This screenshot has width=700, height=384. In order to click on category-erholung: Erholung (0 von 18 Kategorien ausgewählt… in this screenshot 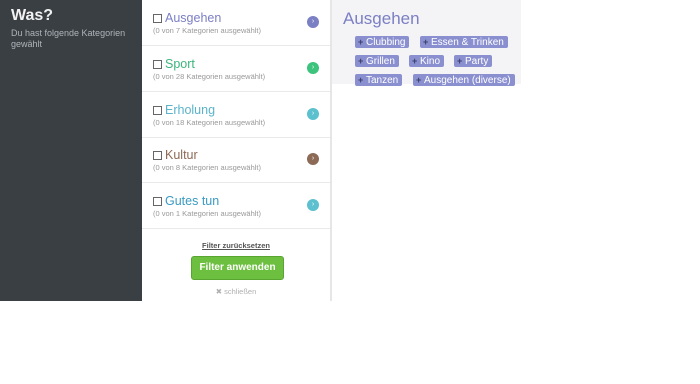, I will do `click(236, 115)`.